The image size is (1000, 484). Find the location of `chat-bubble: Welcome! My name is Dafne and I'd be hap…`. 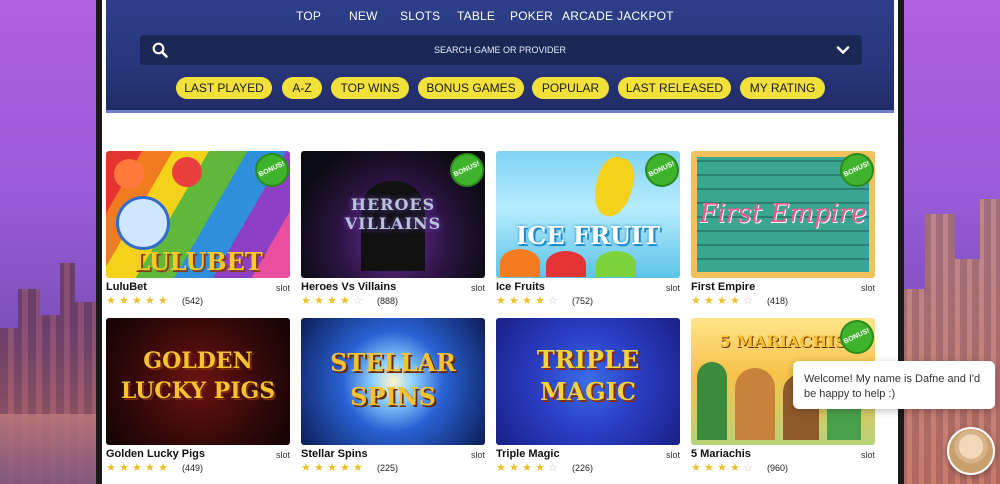

chat-bubble: Welcome! My name is Dafne and I'd be hap… is located at coordinates (894, 385).